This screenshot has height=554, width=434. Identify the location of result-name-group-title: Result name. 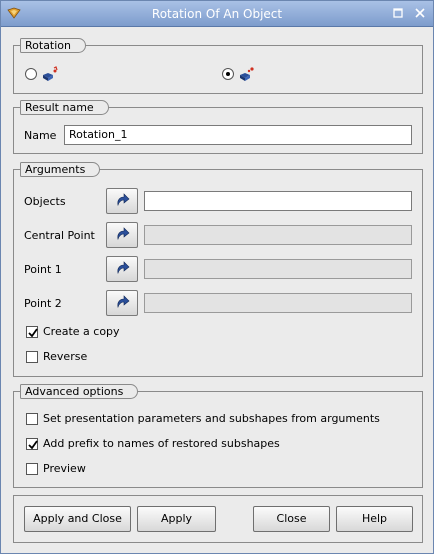
(64, 107).